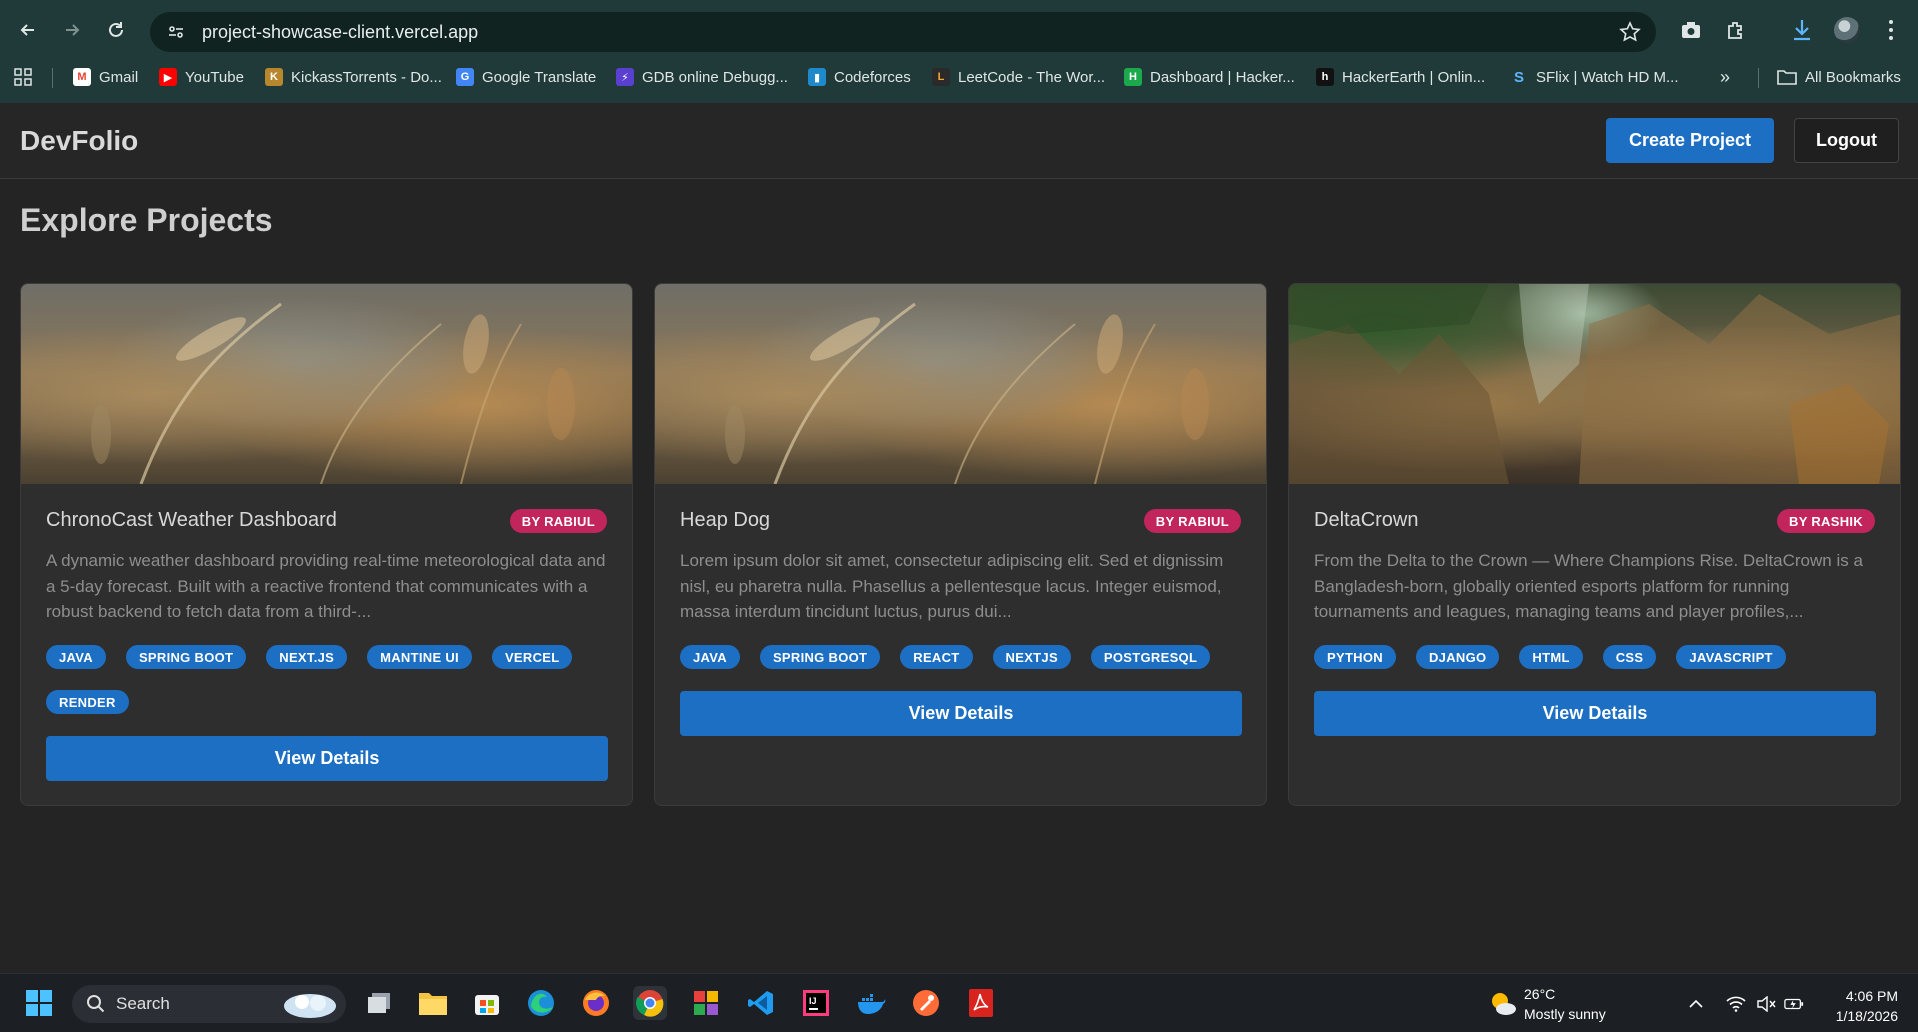  What do you see at coordinates (1846, 140) in the screenshot?
I see `logout-button: Logout` at bounding box center [1846, 140].